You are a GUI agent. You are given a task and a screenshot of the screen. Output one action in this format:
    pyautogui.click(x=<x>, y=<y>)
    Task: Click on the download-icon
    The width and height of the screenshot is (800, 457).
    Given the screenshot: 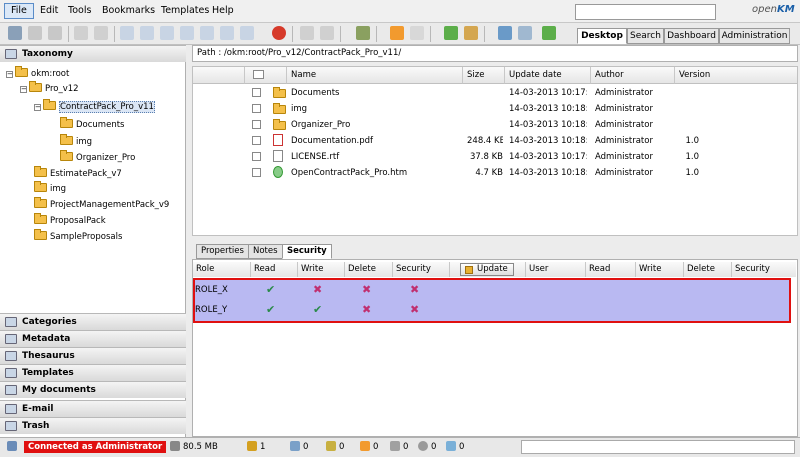 What is the action you would take?
    pyautogui.click(x=207, y=33)
    